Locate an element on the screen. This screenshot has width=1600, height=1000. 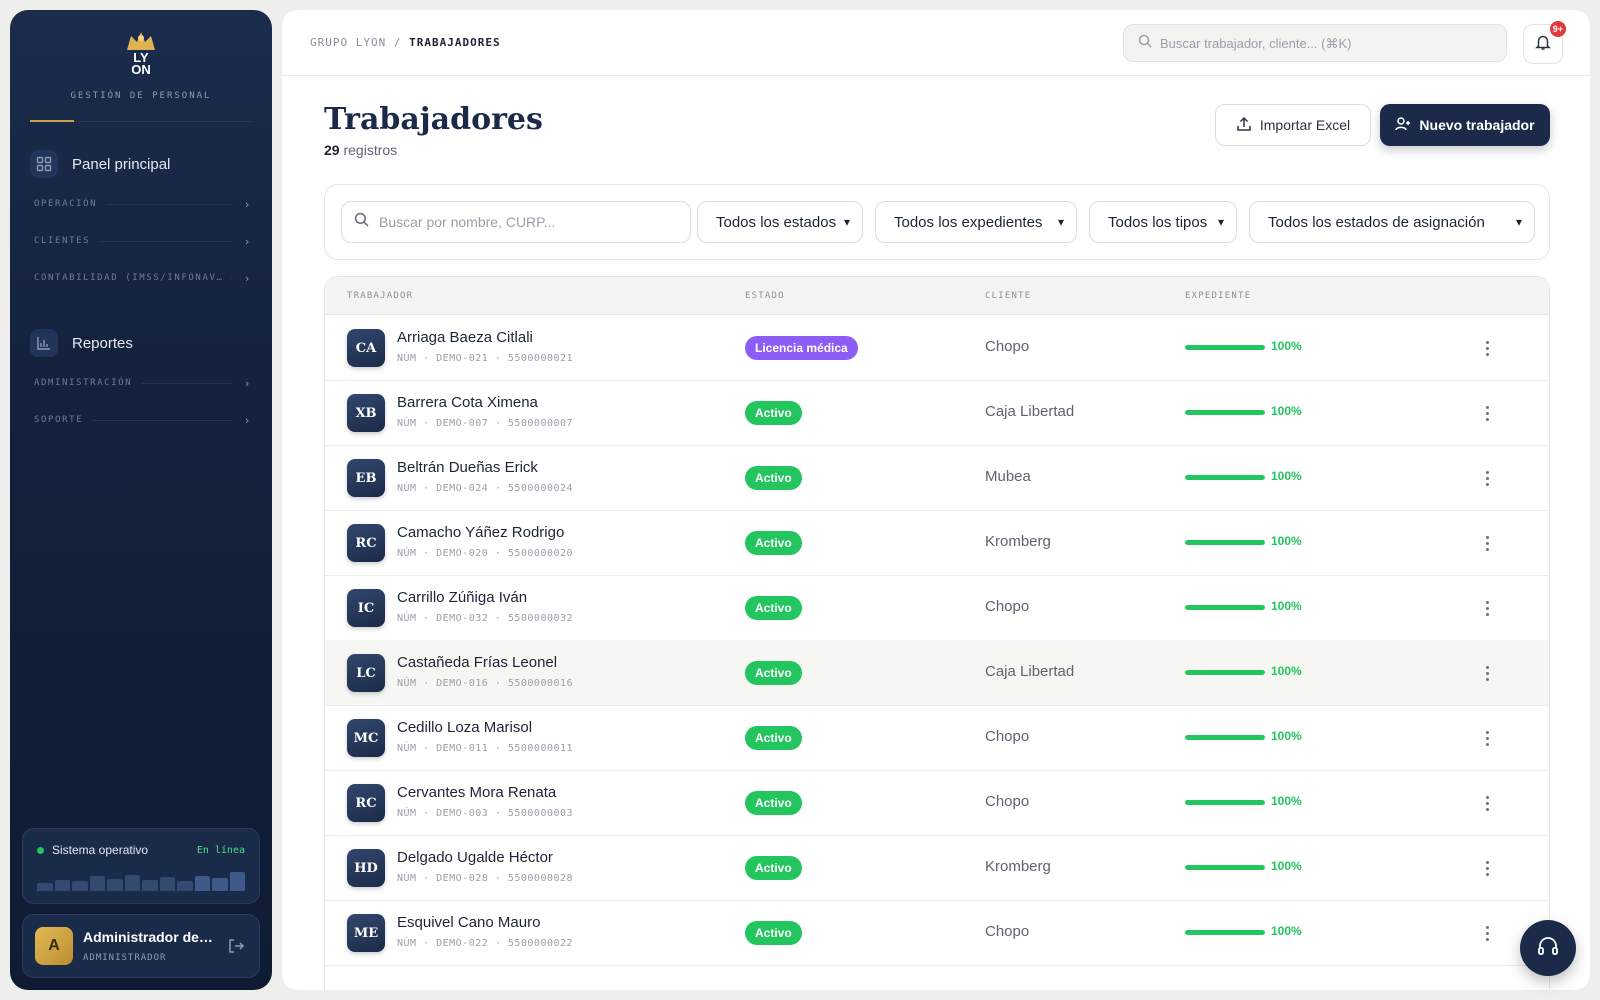
breadcrumb-root: GRUPO LYON is located at coordinates (348, 42).